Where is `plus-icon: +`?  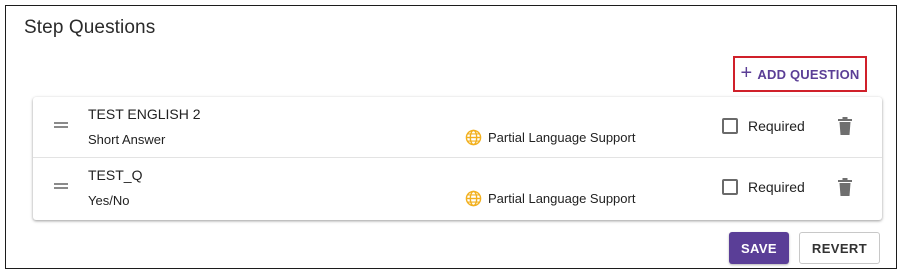 plus-icon: + is located at coordinates (746, 73).